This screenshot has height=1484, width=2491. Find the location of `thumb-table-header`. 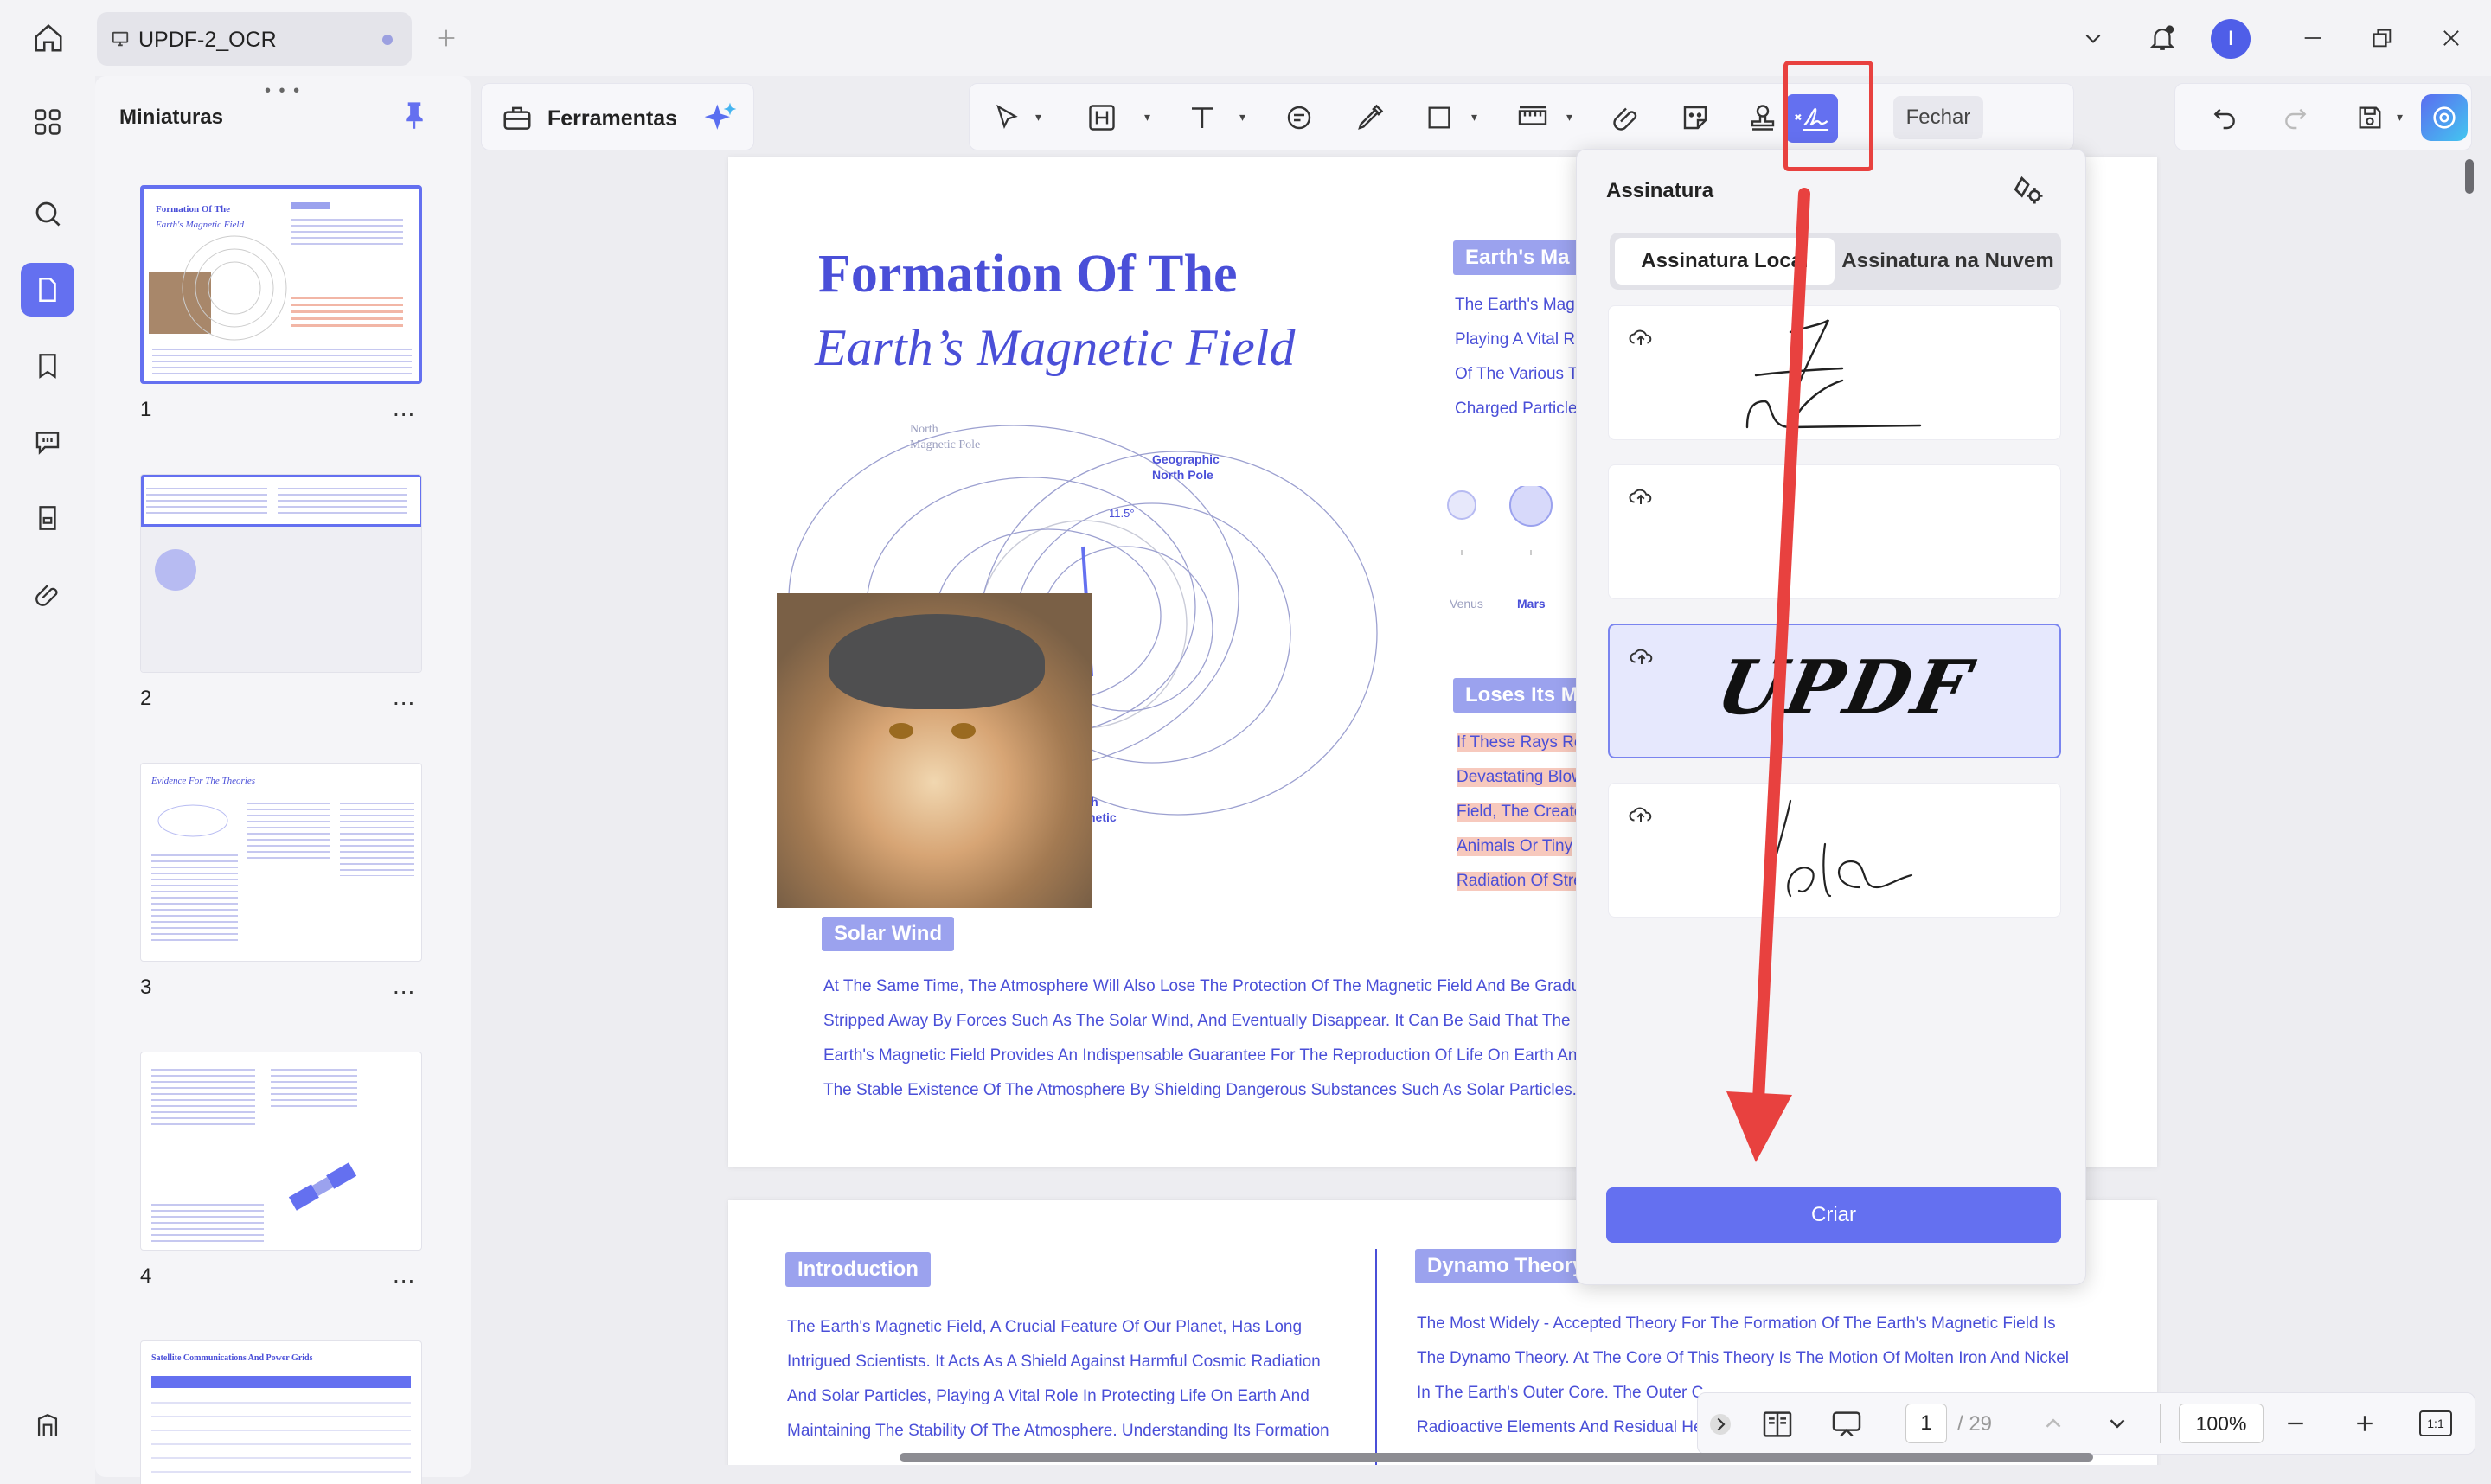

thumb-table-header is located at coordinates (281, 1382).